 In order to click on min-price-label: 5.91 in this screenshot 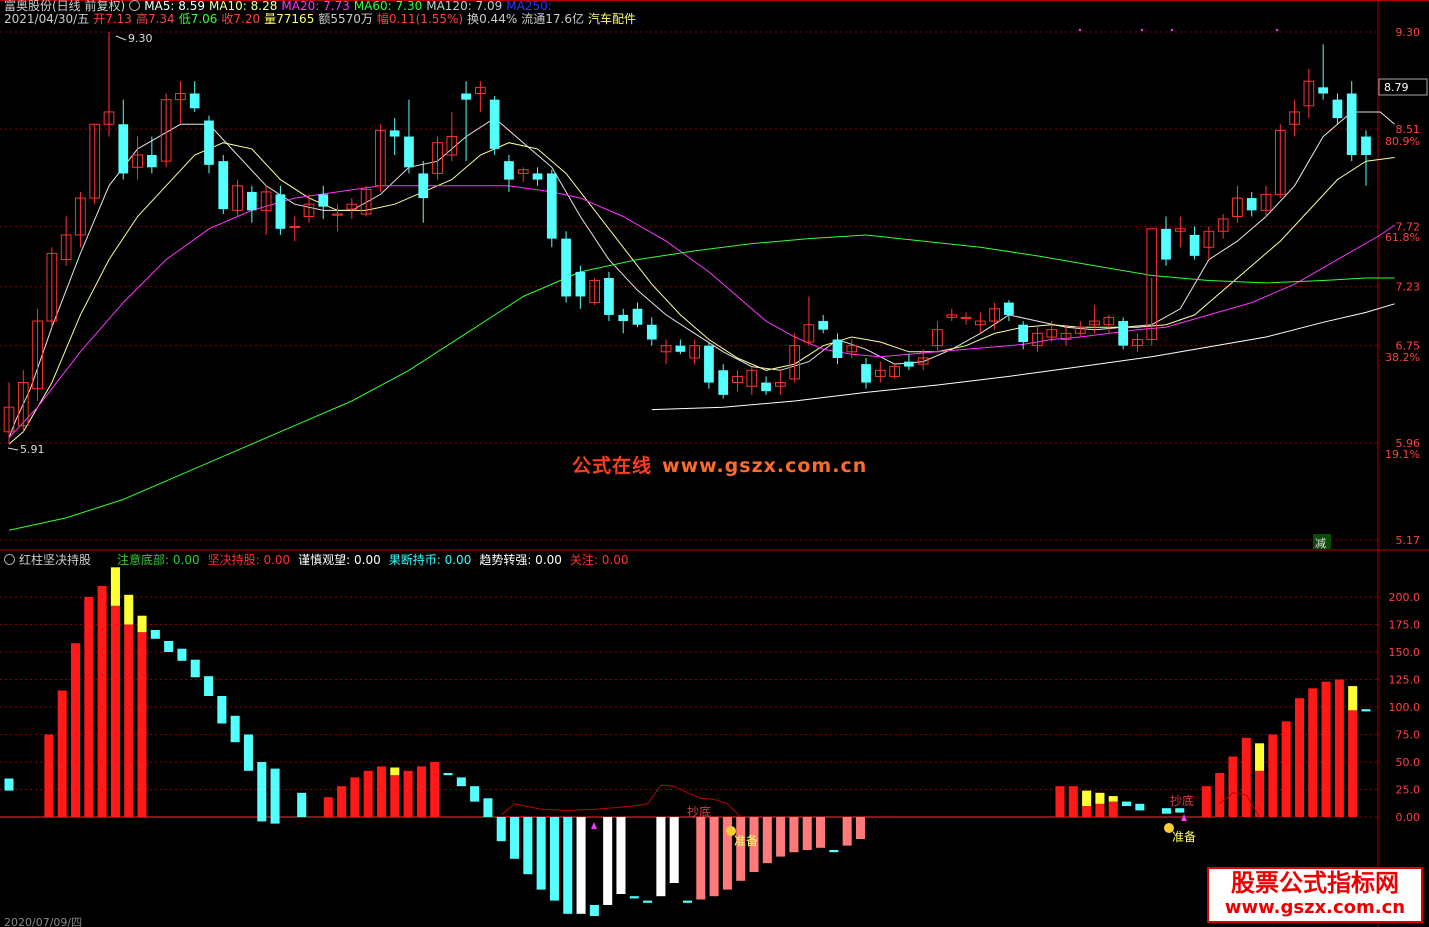, I will do `click(32, 449)`.